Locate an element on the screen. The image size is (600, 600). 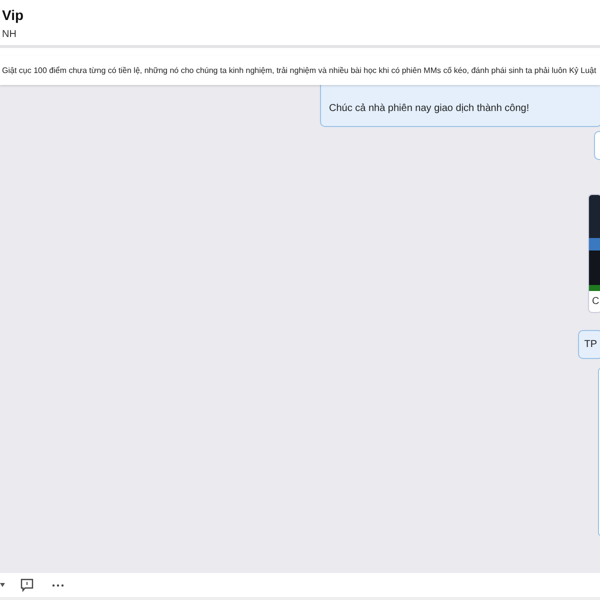
chat-title: Vip is located at coordinates (13, 15).